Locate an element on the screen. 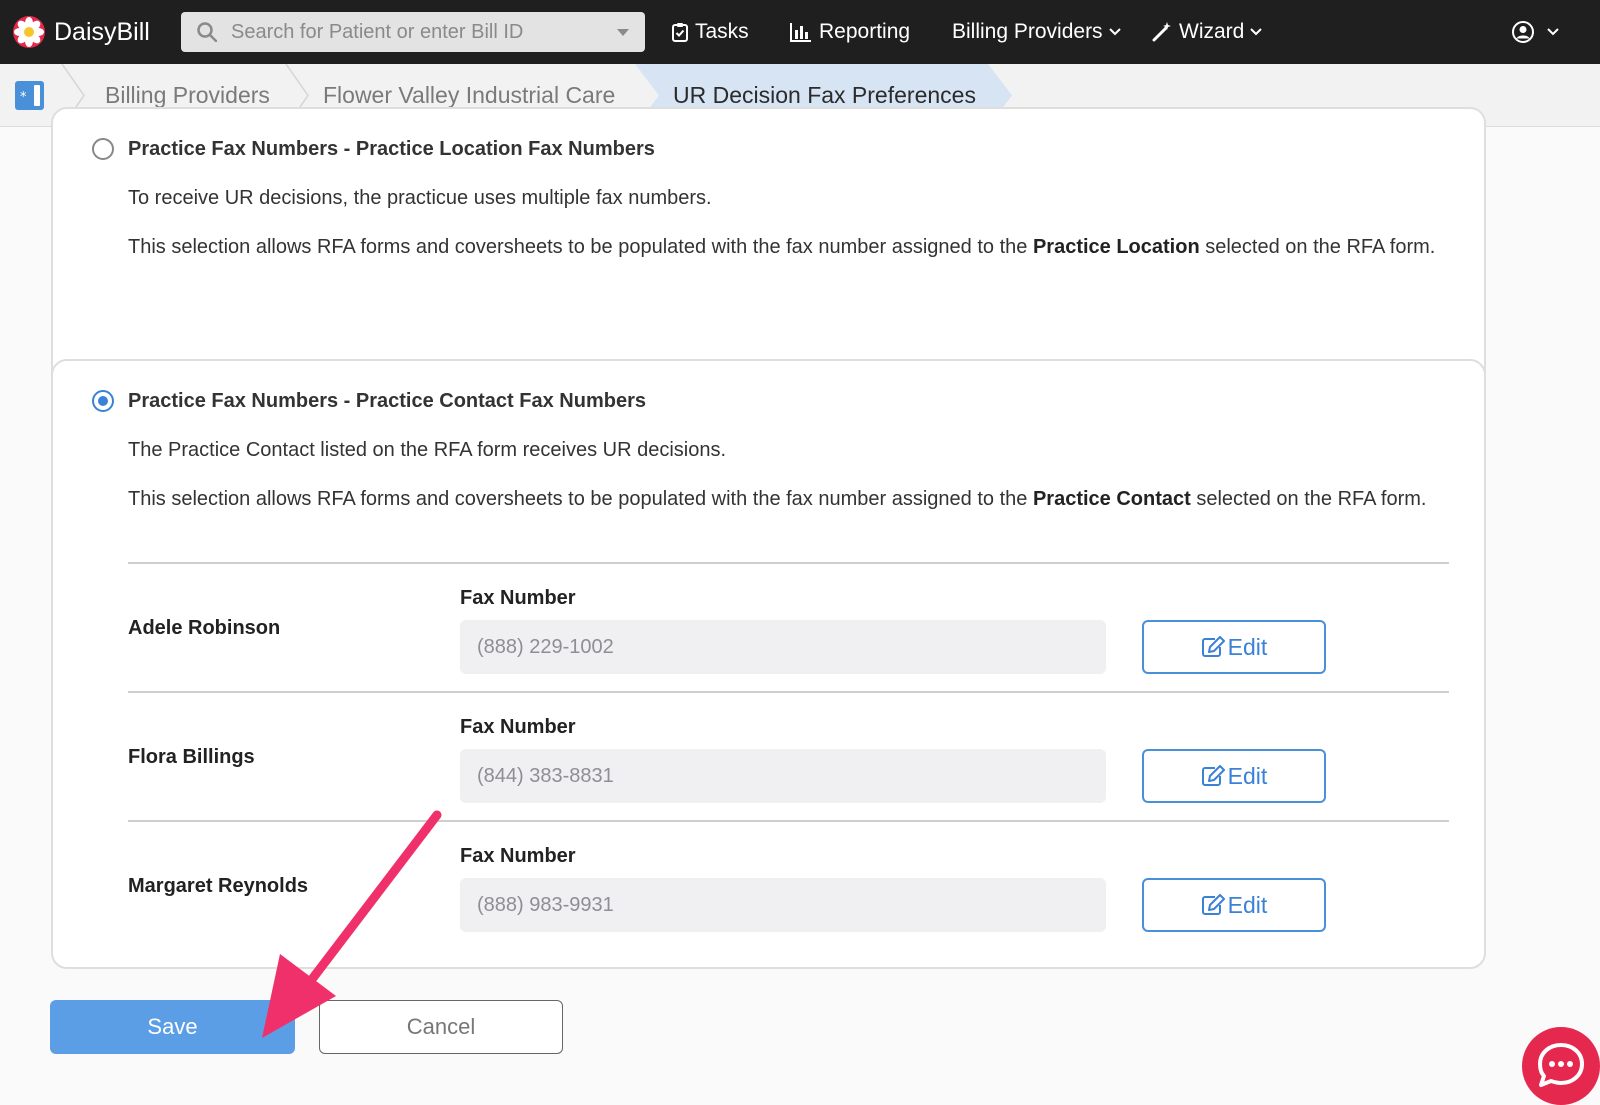 Image resolution: width=1600 pixels, height=1105 pixels. brand-name: DaisyBill is located at coordinates (102, 31).